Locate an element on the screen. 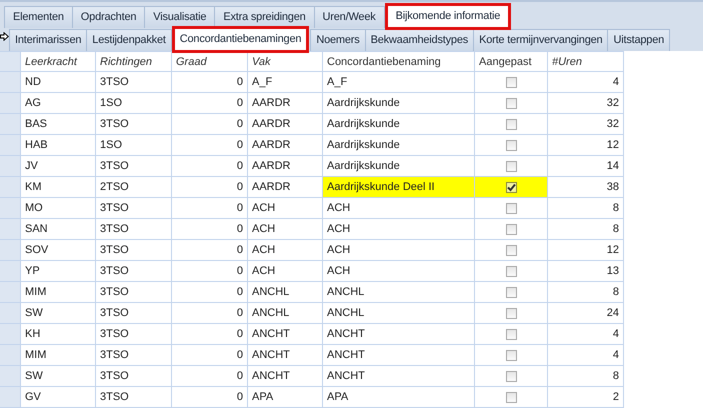 This screenshot has height=408, width=703. tab: Visualisatie is located at coordinates (180, 17).